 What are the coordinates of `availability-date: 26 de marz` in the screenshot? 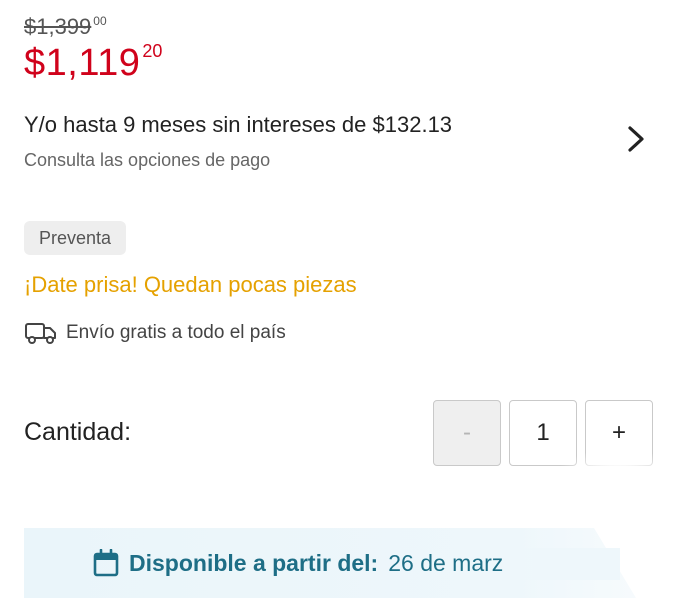 It's located at (446, 562).